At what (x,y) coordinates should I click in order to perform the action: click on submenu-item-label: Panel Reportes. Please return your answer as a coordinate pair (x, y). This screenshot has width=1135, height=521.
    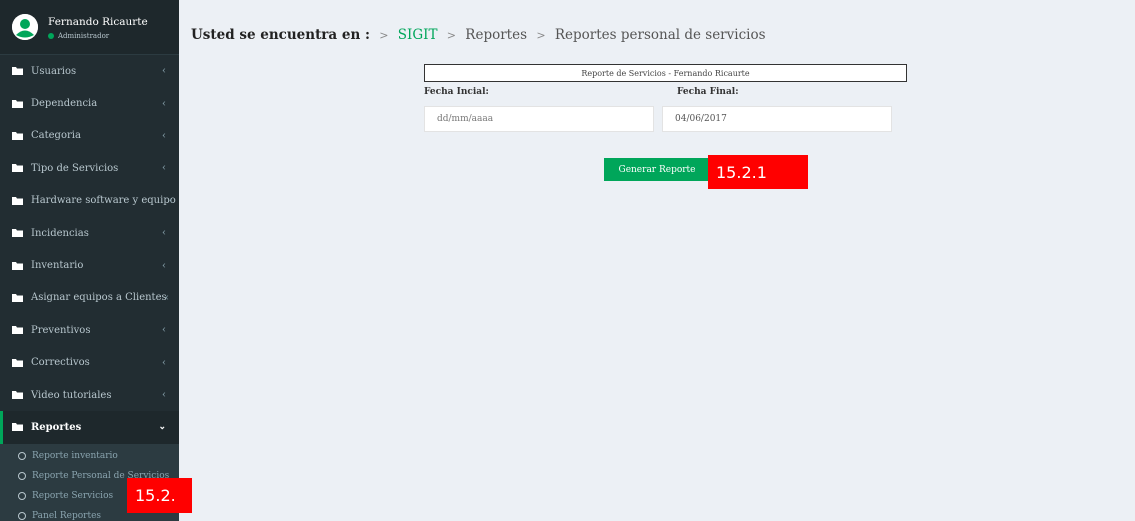
    Looking at the image, I should click on (67, 515).